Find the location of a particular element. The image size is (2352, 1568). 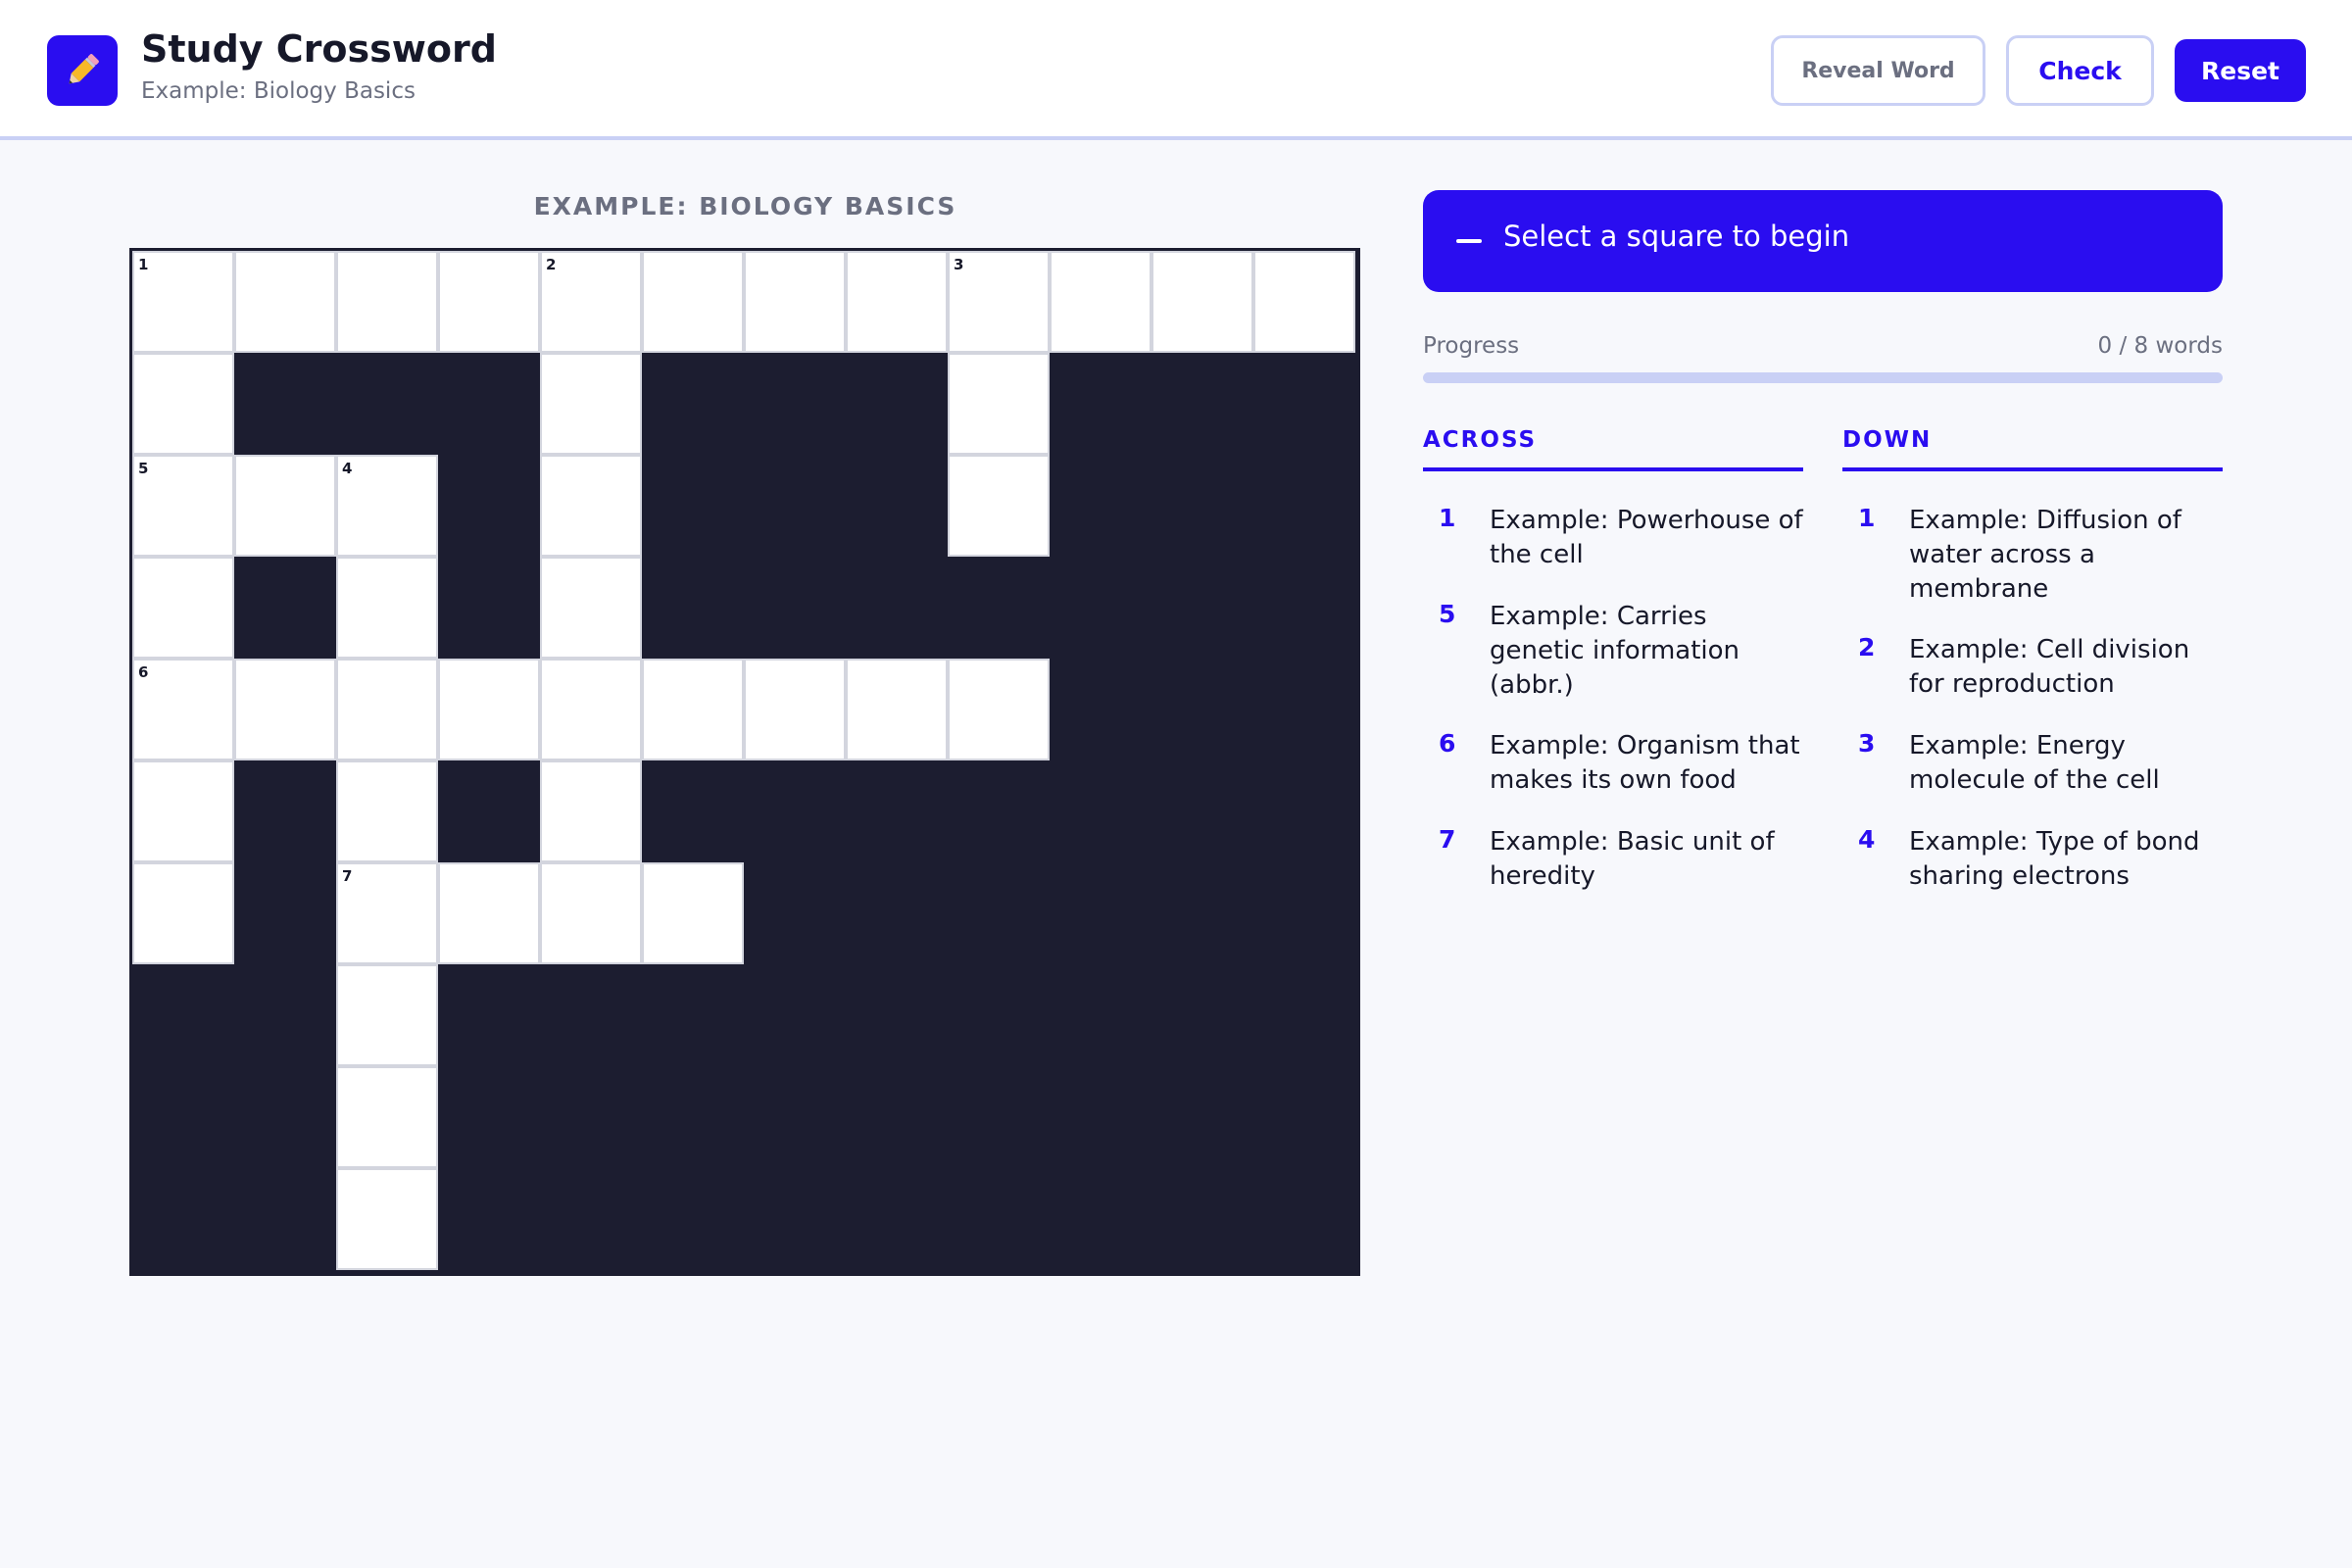

grid-cell: 1 is located at coordinates (183, 302).